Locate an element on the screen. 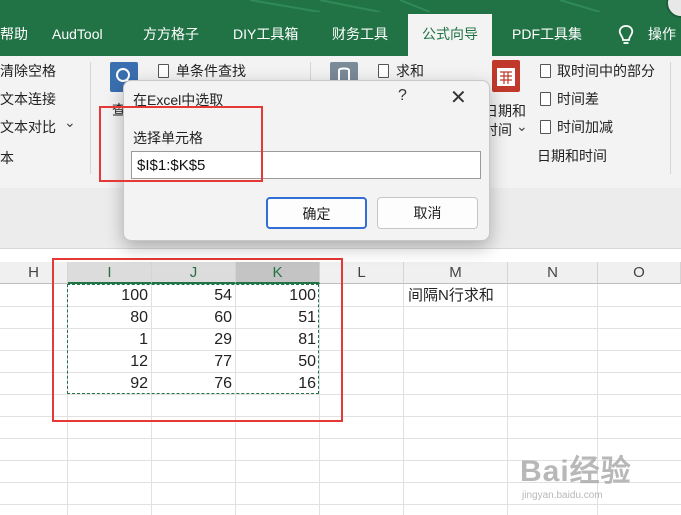 The height and width of the screenshot is (515, 681). tab-fangfang: 方方格子 is located at coordinates (171, 39).